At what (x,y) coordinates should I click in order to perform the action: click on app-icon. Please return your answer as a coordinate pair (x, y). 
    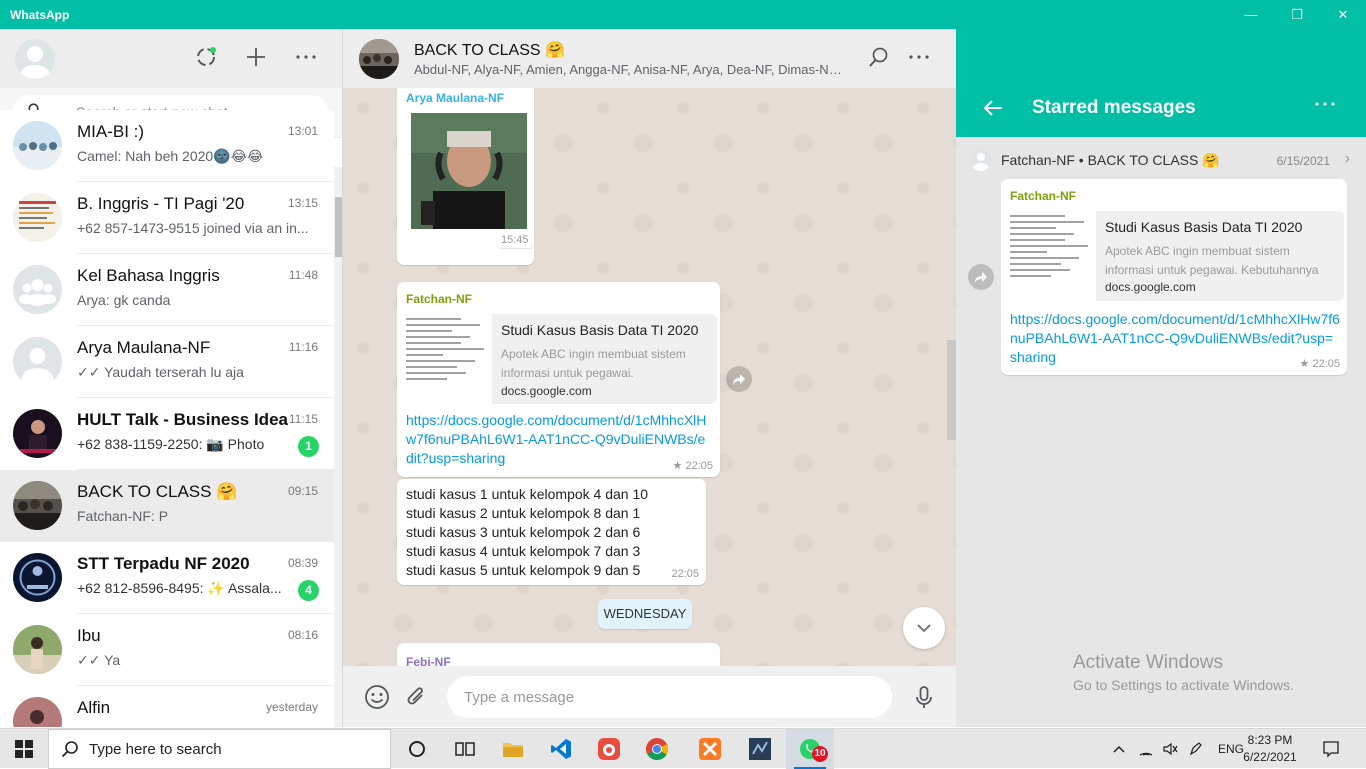
    Looking at the image, I should click on (609, 749).